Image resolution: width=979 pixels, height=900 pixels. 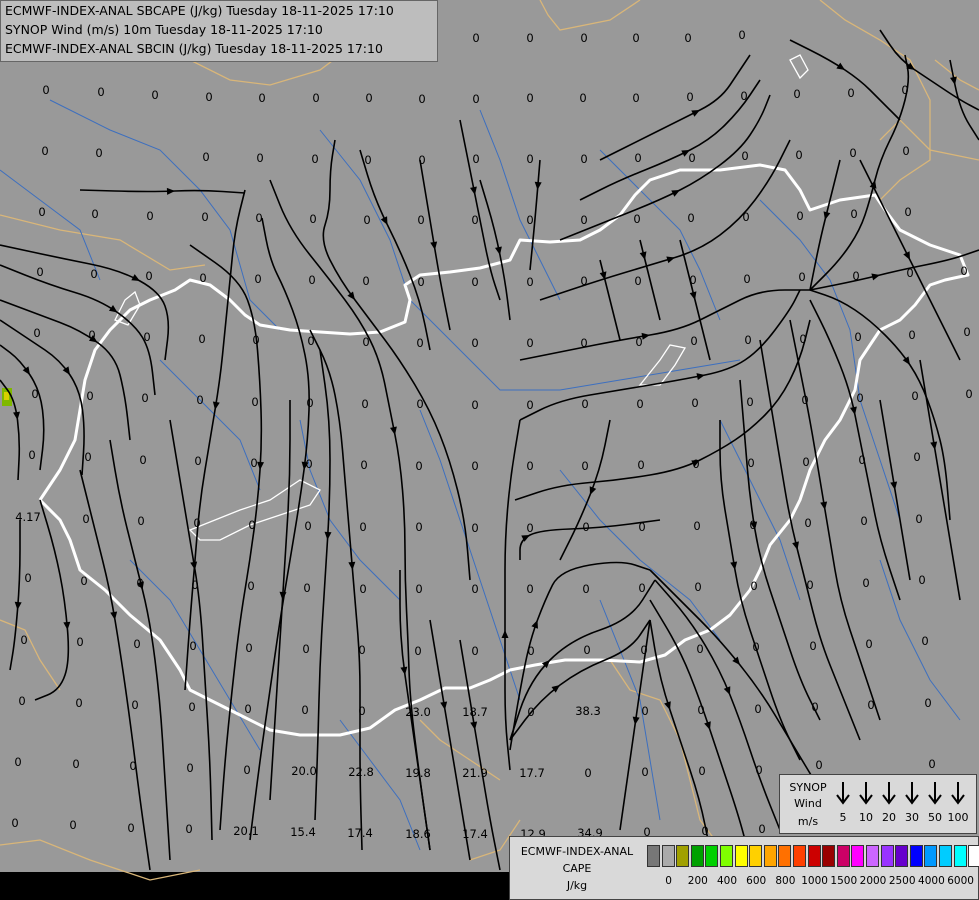 What do you see at coordinates (418, 834) in the screenshot?
I see `cin-value: 18.6` at bounding box center [418, 834].